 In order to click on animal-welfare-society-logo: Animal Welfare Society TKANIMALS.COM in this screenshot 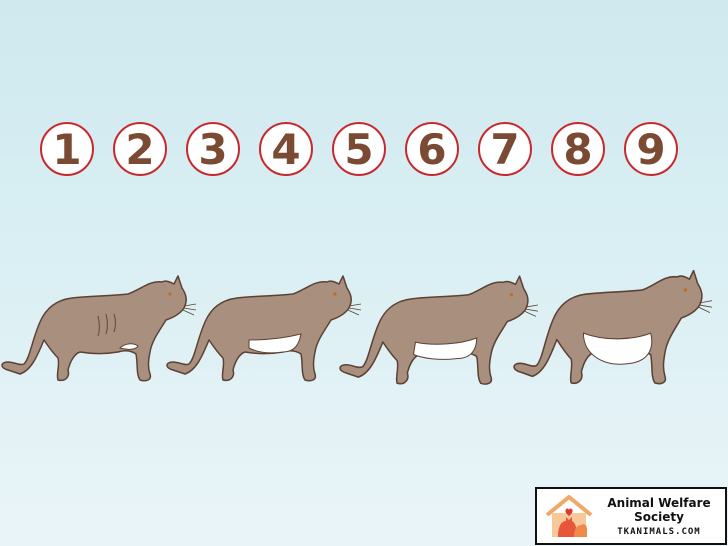, I will do `click(631, 516)`.